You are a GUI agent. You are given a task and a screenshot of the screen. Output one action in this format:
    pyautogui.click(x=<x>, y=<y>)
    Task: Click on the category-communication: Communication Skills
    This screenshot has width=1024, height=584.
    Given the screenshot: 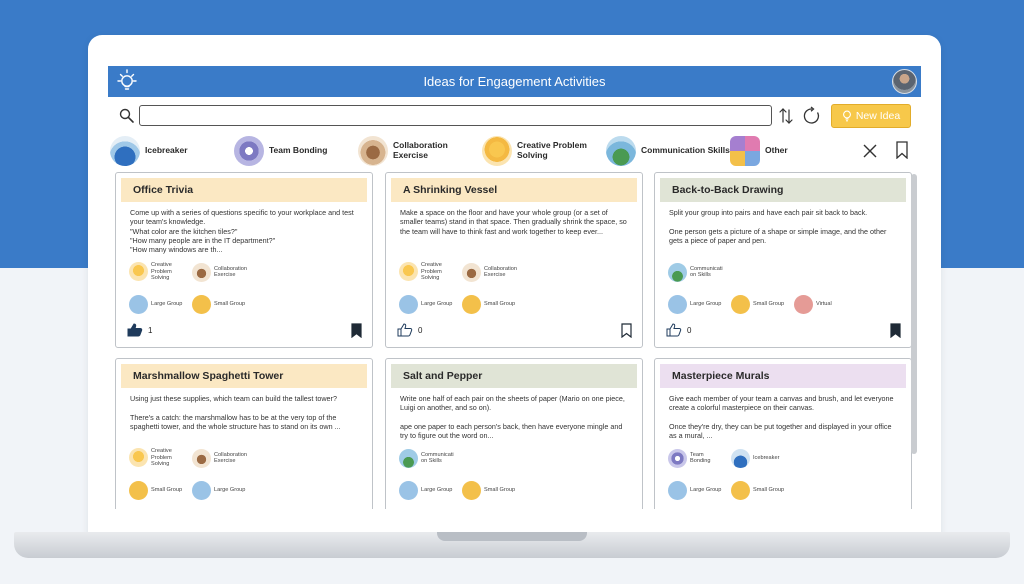 What is the action you would take?
    pyautogui.click(x=668, y=151)
    